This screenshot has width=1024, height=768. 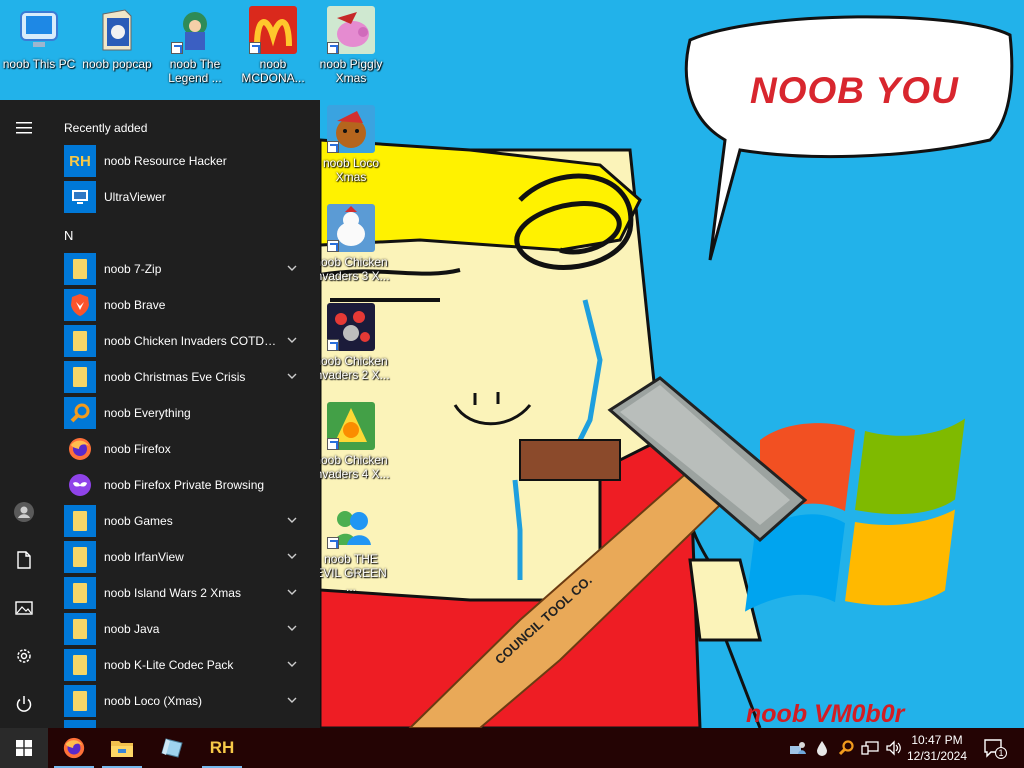 What do you see at coordinates (993, 748) in the screenshot?
I see `notification-center-button: 1` at bounding box center [993, 748].